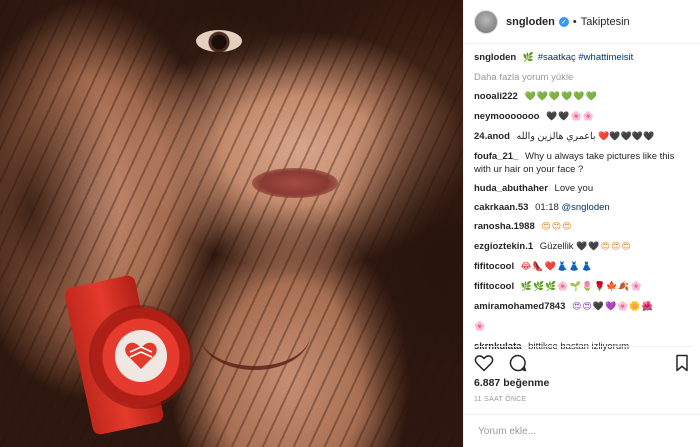 The height and width of the screenshot is (447, 700). I want to click on comment-emoji: 🌿🌿🌿🌸🌱🌷🌹🍁🍂🌸, so click(581, 287).